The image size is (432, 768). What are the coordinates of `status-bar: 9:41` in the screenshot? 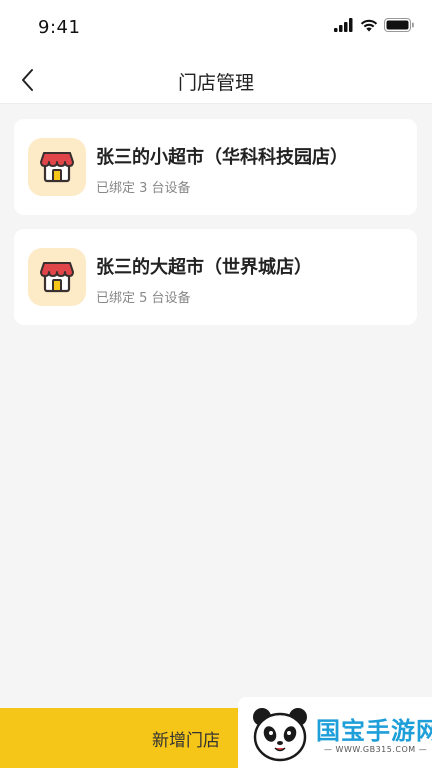 It's located at (216, 28).